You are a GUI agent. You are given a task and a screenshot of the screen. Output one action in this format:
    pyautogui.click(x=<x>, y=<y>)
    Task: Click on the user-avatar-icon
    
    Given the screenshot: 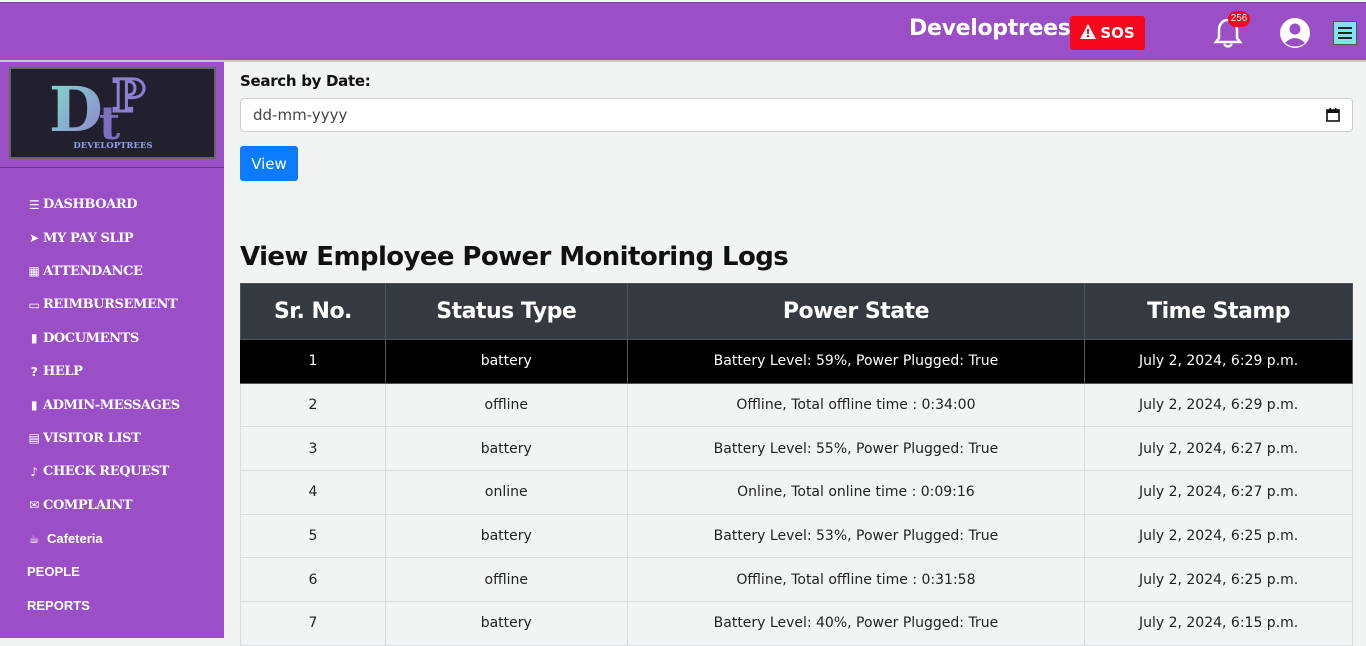 What is the action you would take?
    pyautogui.click(x=1295, y=33)
    